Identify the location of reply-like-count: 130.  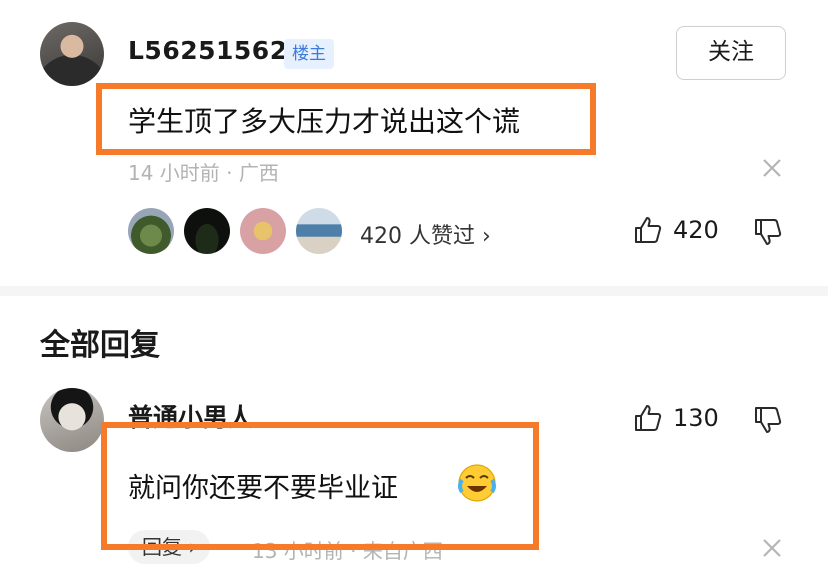
(696, 418).